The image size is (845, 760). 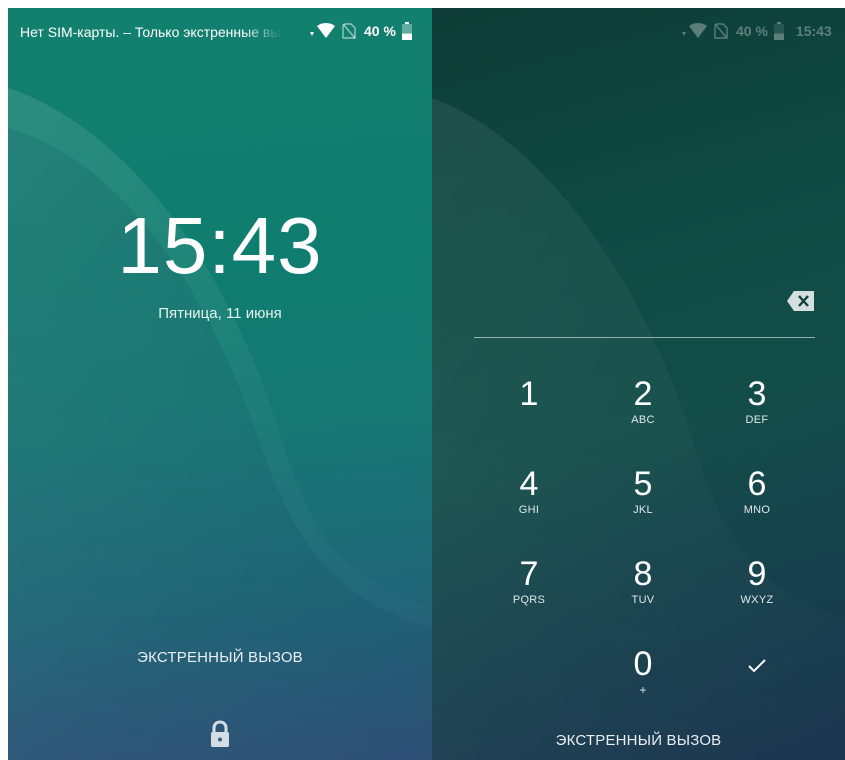 What do you see at coordinates (757, 394) in the screenshot?
I see `key-digit: 3` at bounding box center [757, 394].